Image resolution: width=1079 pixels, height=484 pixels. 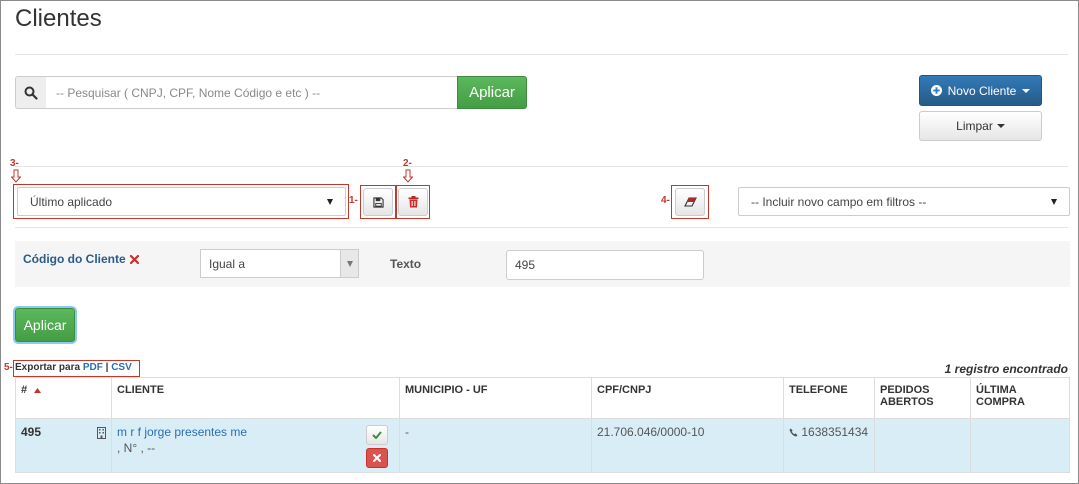 What do you see at coordinates (134, 259) in the screenshot?
I see `remove-filter-icon` at bounding box center [134, 259].